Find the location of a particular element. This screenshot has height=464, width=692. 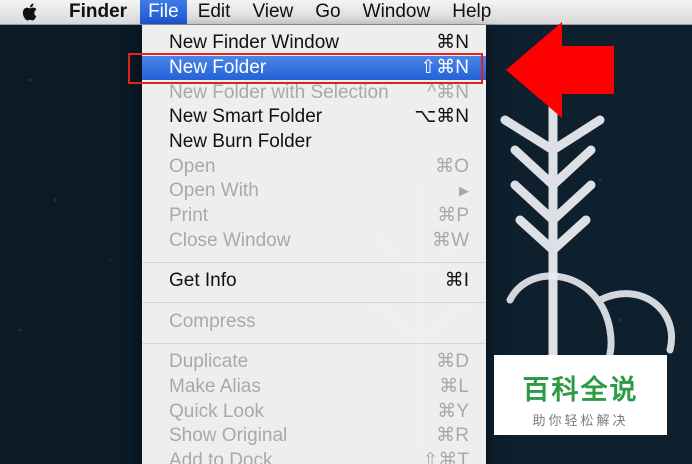

menu-item-quick-look: Quick Look ⌘Y is located at coordinates (314, 412).